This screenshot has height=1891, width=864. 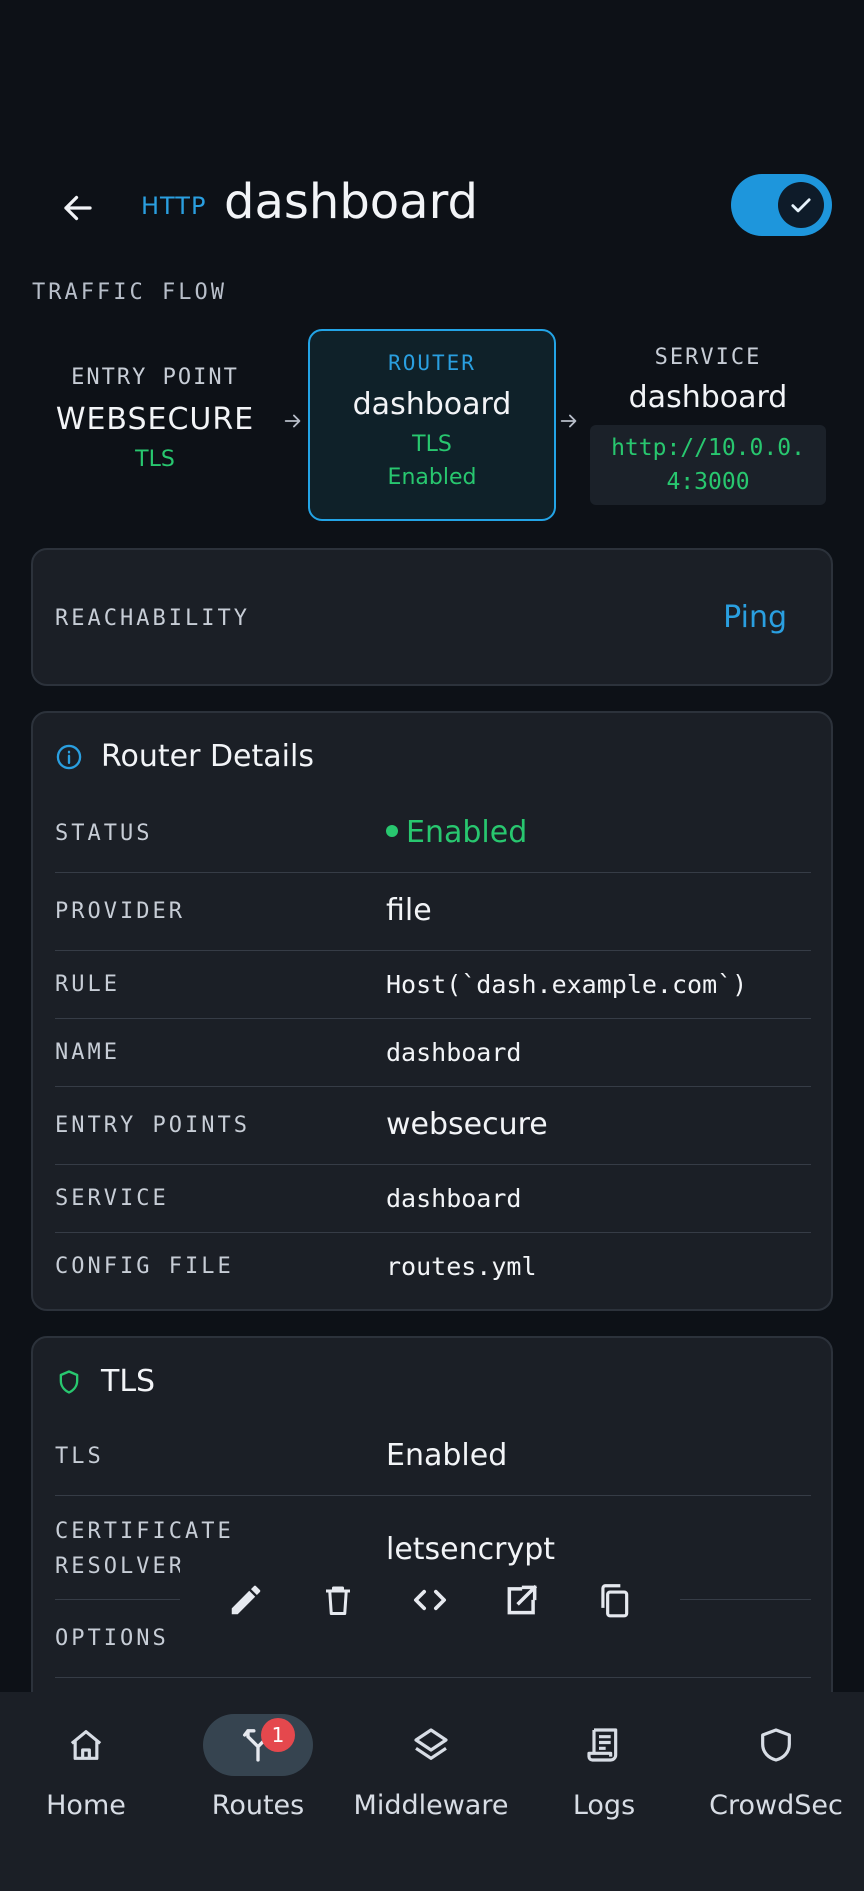 I want to click on nav-logs: Logs, so click(x=604, y=1767).